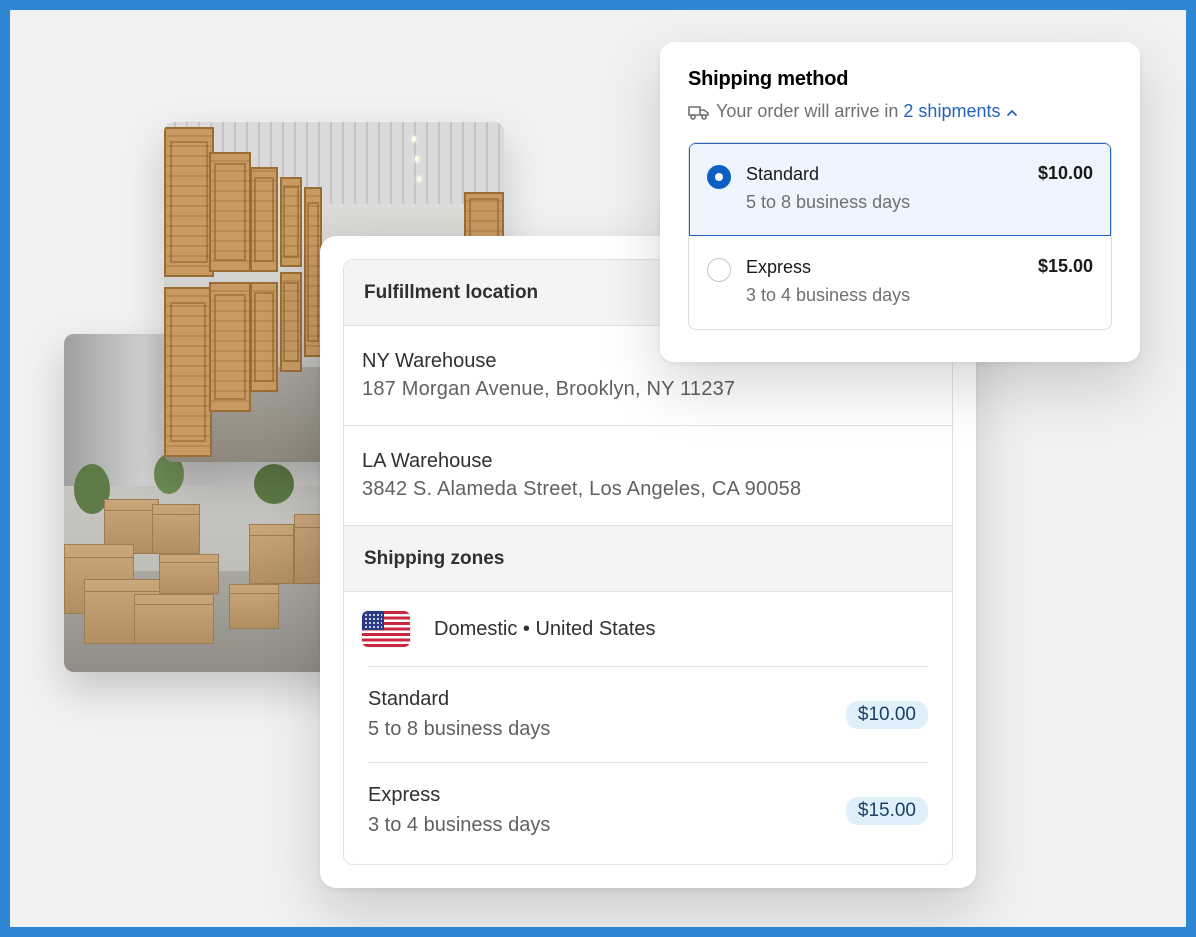 This screenshot has width=1196, height=937. Describe the element at coordinates (409, 698) in the screenshot. I see `rate-name: Standard` at that location.